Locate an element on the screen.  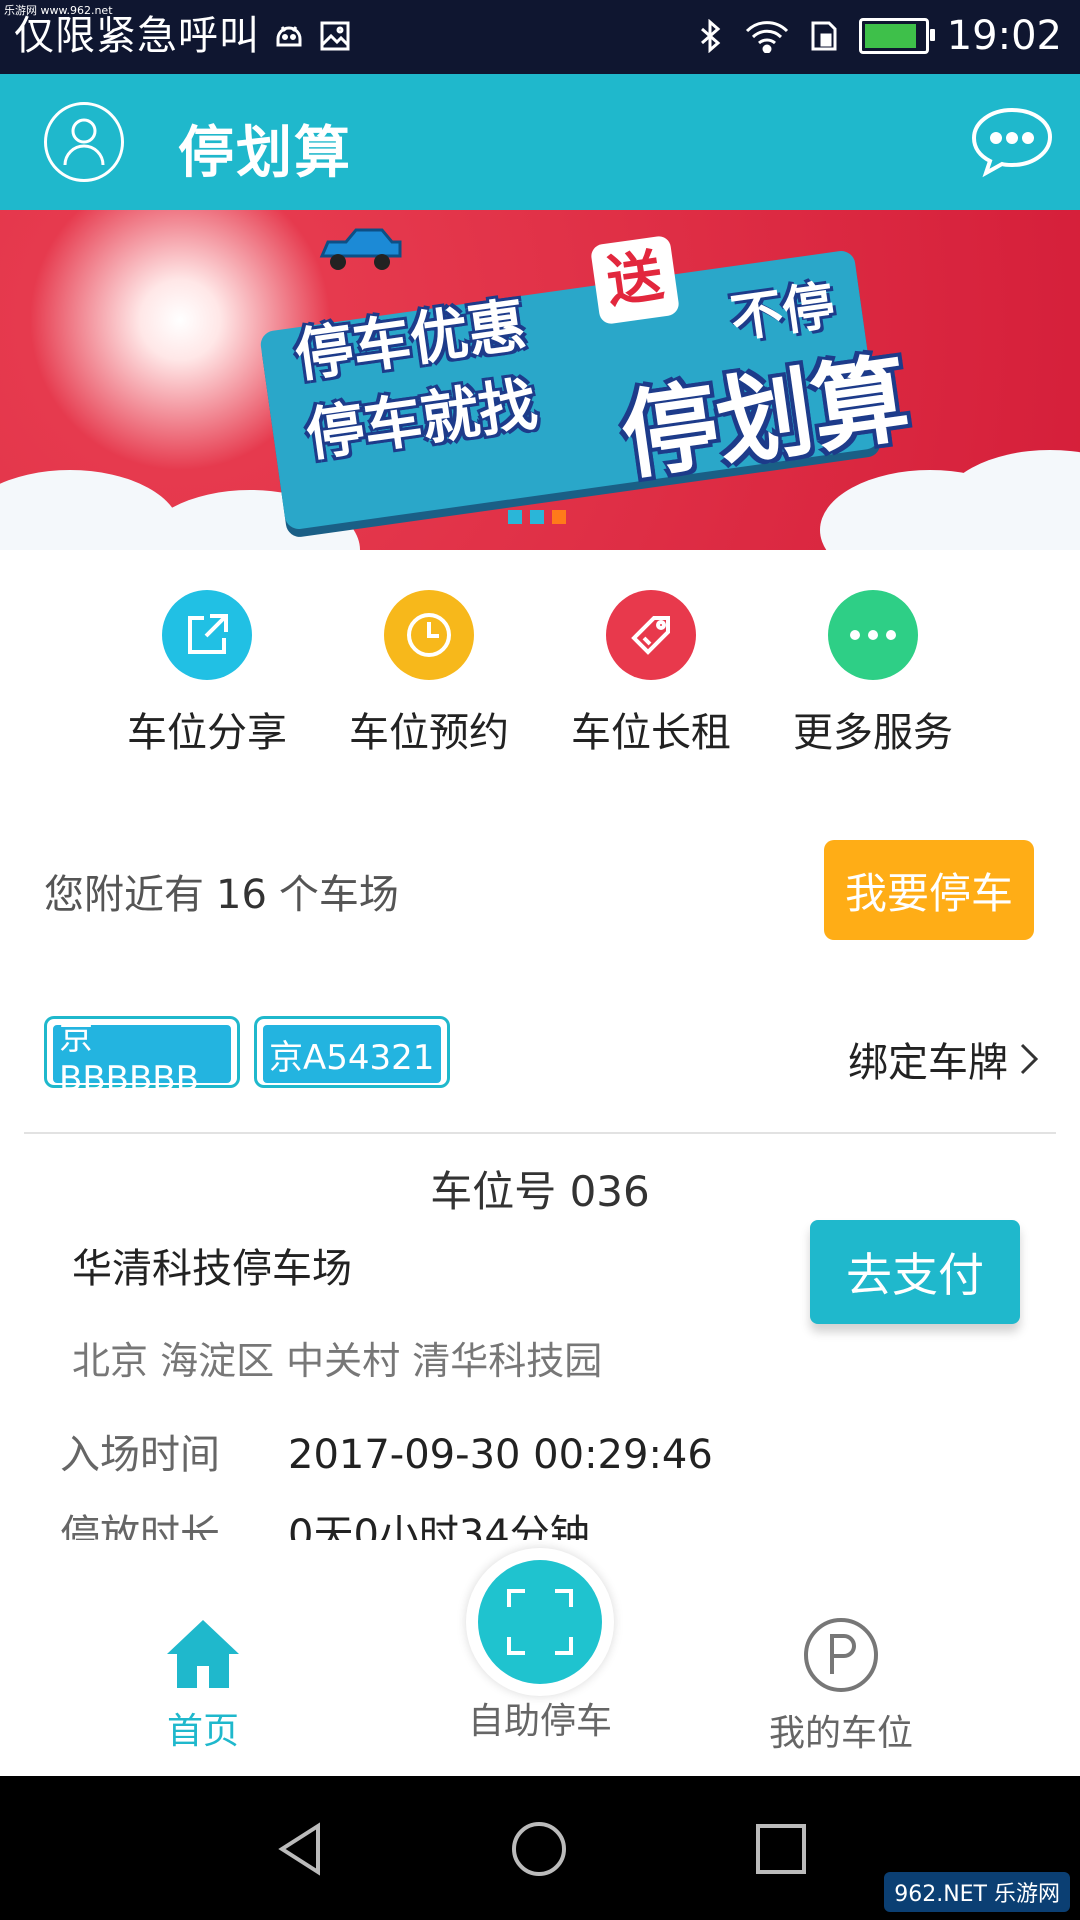
service-share: 车位分享 is located at coordinates (207, 680).